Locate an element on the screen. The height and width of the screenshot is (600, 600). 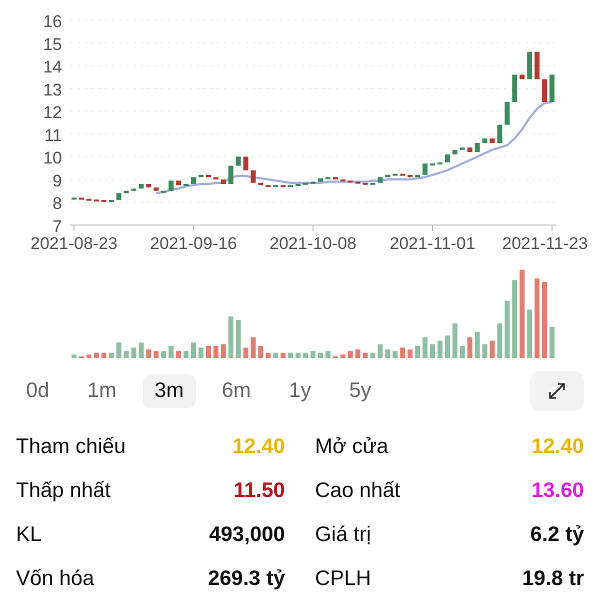
stat-value: 19.8 tr is located at coordinates (553, 579).